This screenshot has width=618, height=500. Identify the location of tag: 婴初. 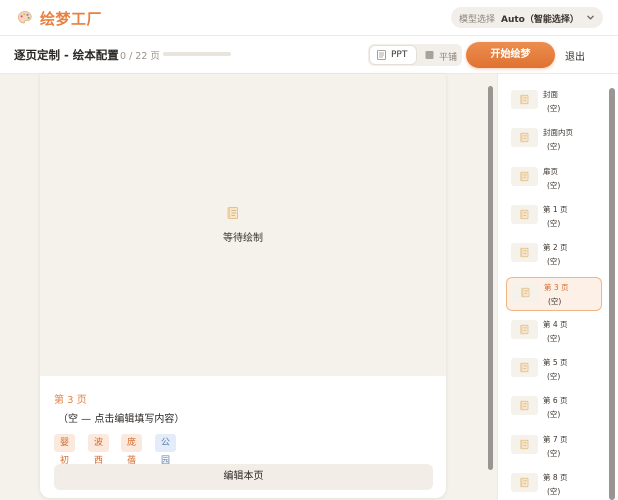
(65, 450).